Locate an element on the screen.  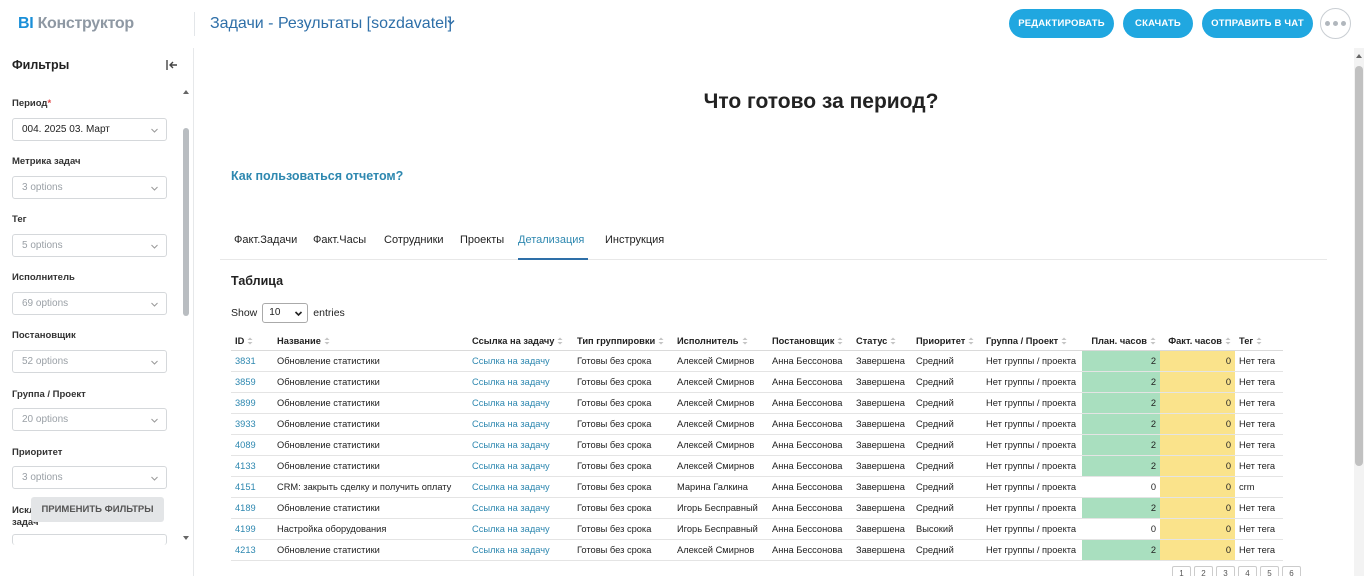
col-header: Группа / Проект is located at coordinates (1032, 341).